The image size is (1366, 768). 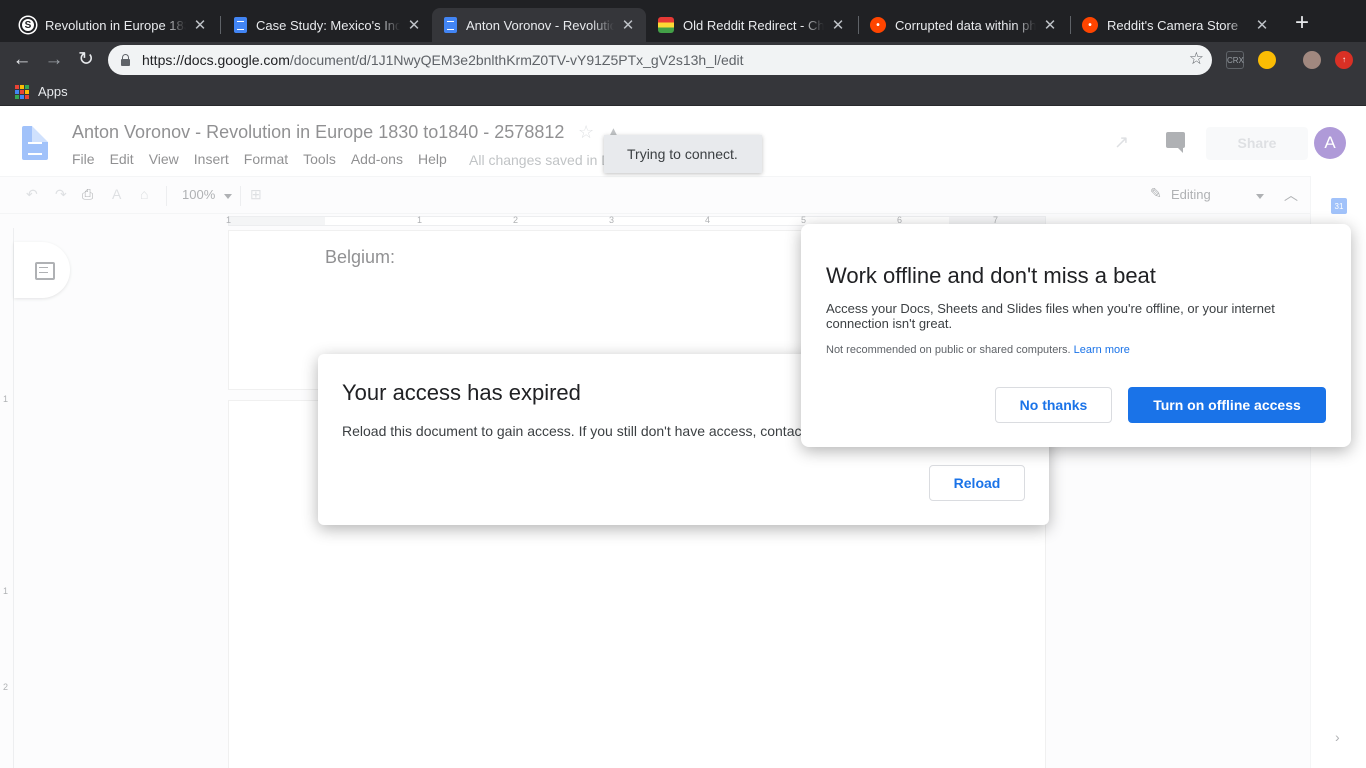 I want to click on tab-title: Case Study: Mexico's Inde, so click(x=328, y=25).